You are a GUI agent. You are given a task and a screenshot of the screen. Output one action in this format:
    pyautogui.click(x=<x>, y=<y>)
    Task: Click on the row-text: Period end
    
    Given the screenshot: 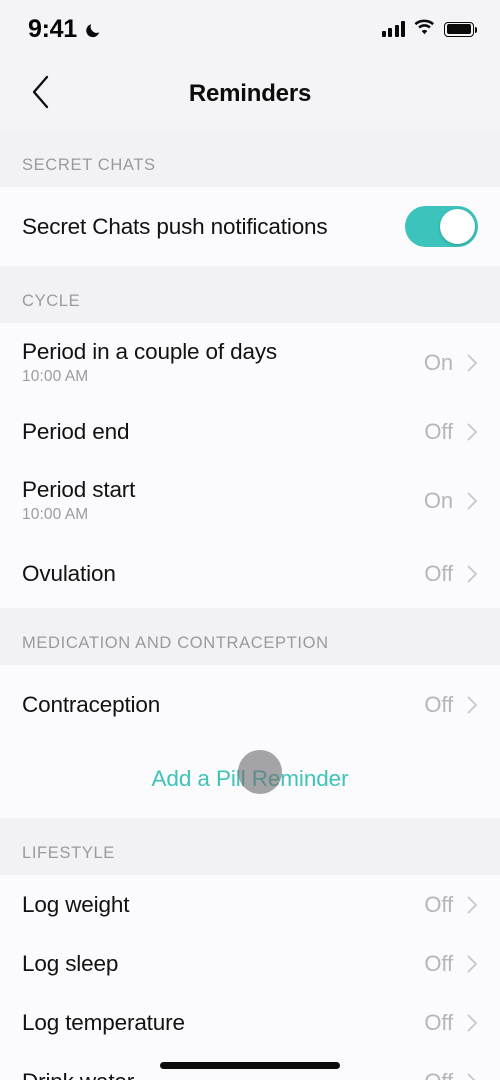 What is the action you would take?
    pyautogui.click(x=75, y=432)
    